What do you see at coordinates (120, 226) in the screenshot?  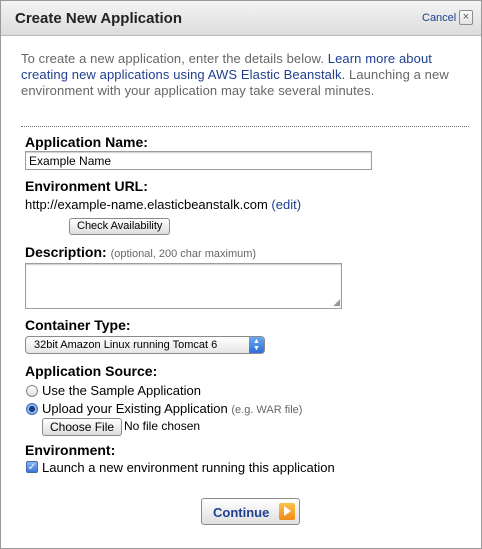 I see `check-availability-button: Check Availability` at bounding box center [120, 226].